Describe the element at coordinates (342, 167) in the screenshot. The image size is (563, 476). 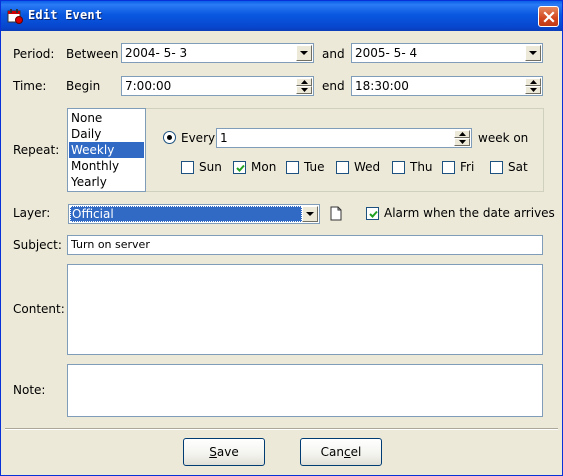
I see `day-checkbox-wed` at that location.